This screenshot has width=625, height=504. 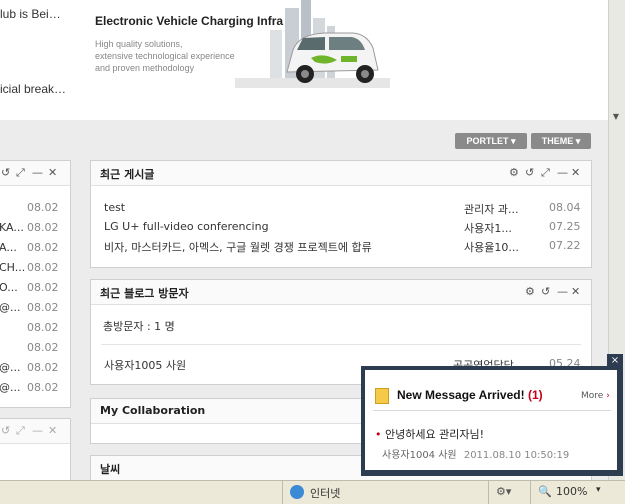 What do you see at coordinates (503, 491) in the screenshot?
I see `protected-mode-icon: ⚙▾` at bounding box center [503, 491].